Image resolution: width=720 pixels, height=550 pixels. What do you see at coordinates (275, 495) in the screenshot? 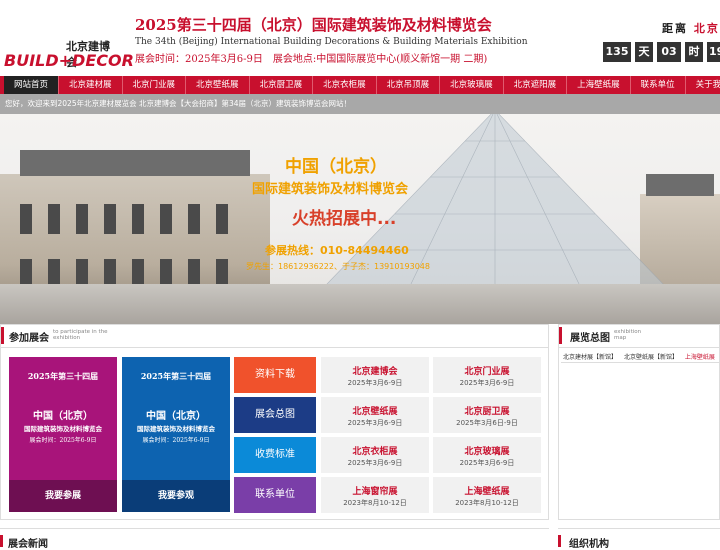
I see `contact-button: 联系单位` at bounding box center [275, 495].